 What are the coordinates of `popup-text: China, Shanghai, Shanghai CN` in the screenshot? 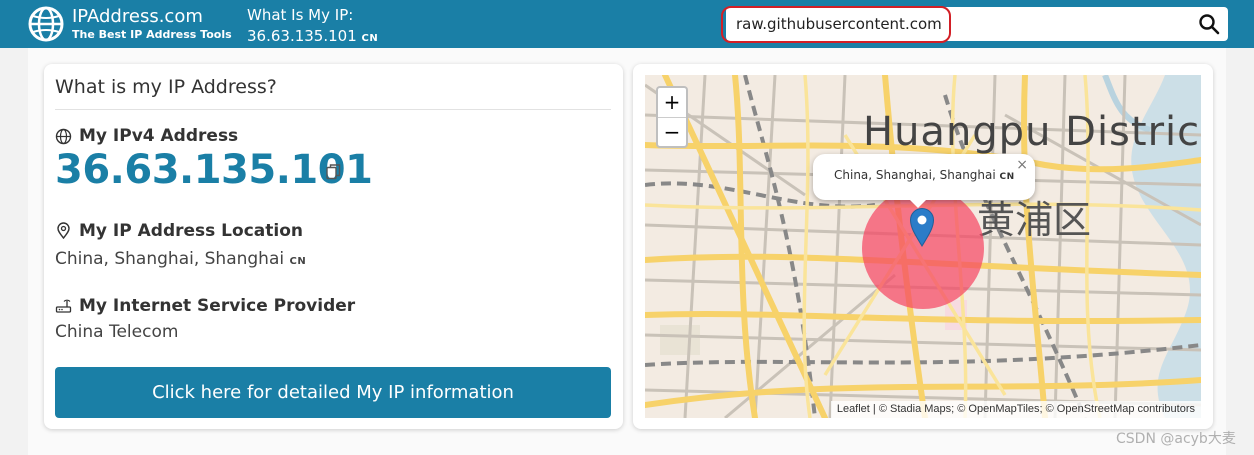 It's located at (924, 175).